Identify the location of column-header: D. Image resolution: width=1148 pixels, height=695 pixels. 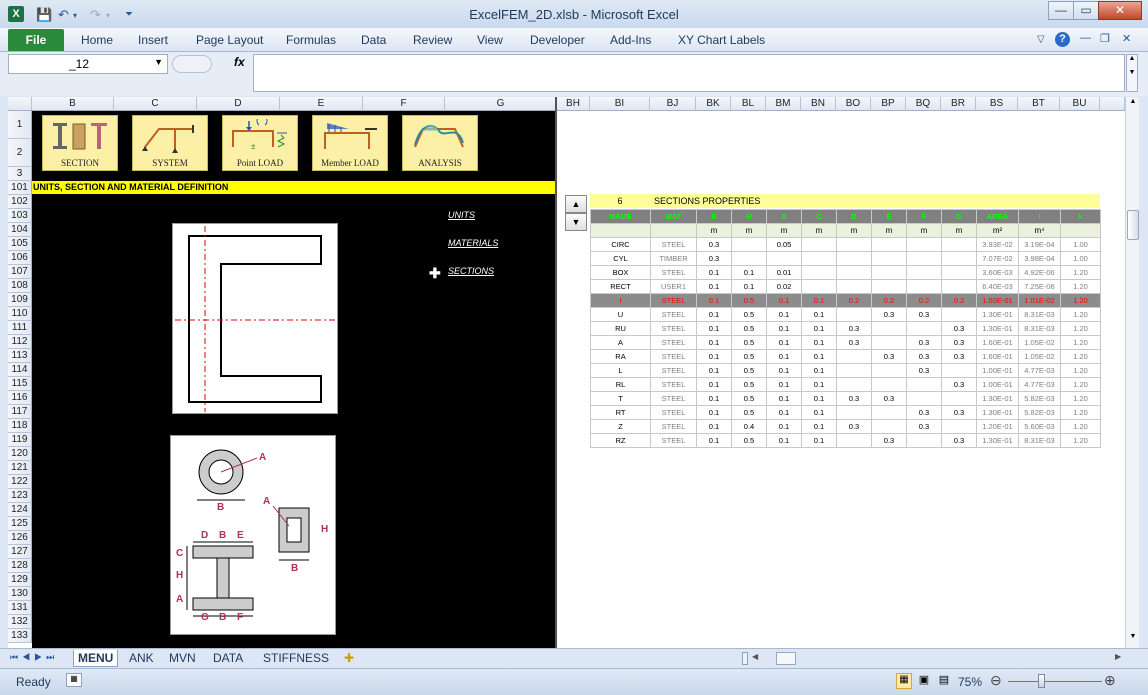
(238, 104).